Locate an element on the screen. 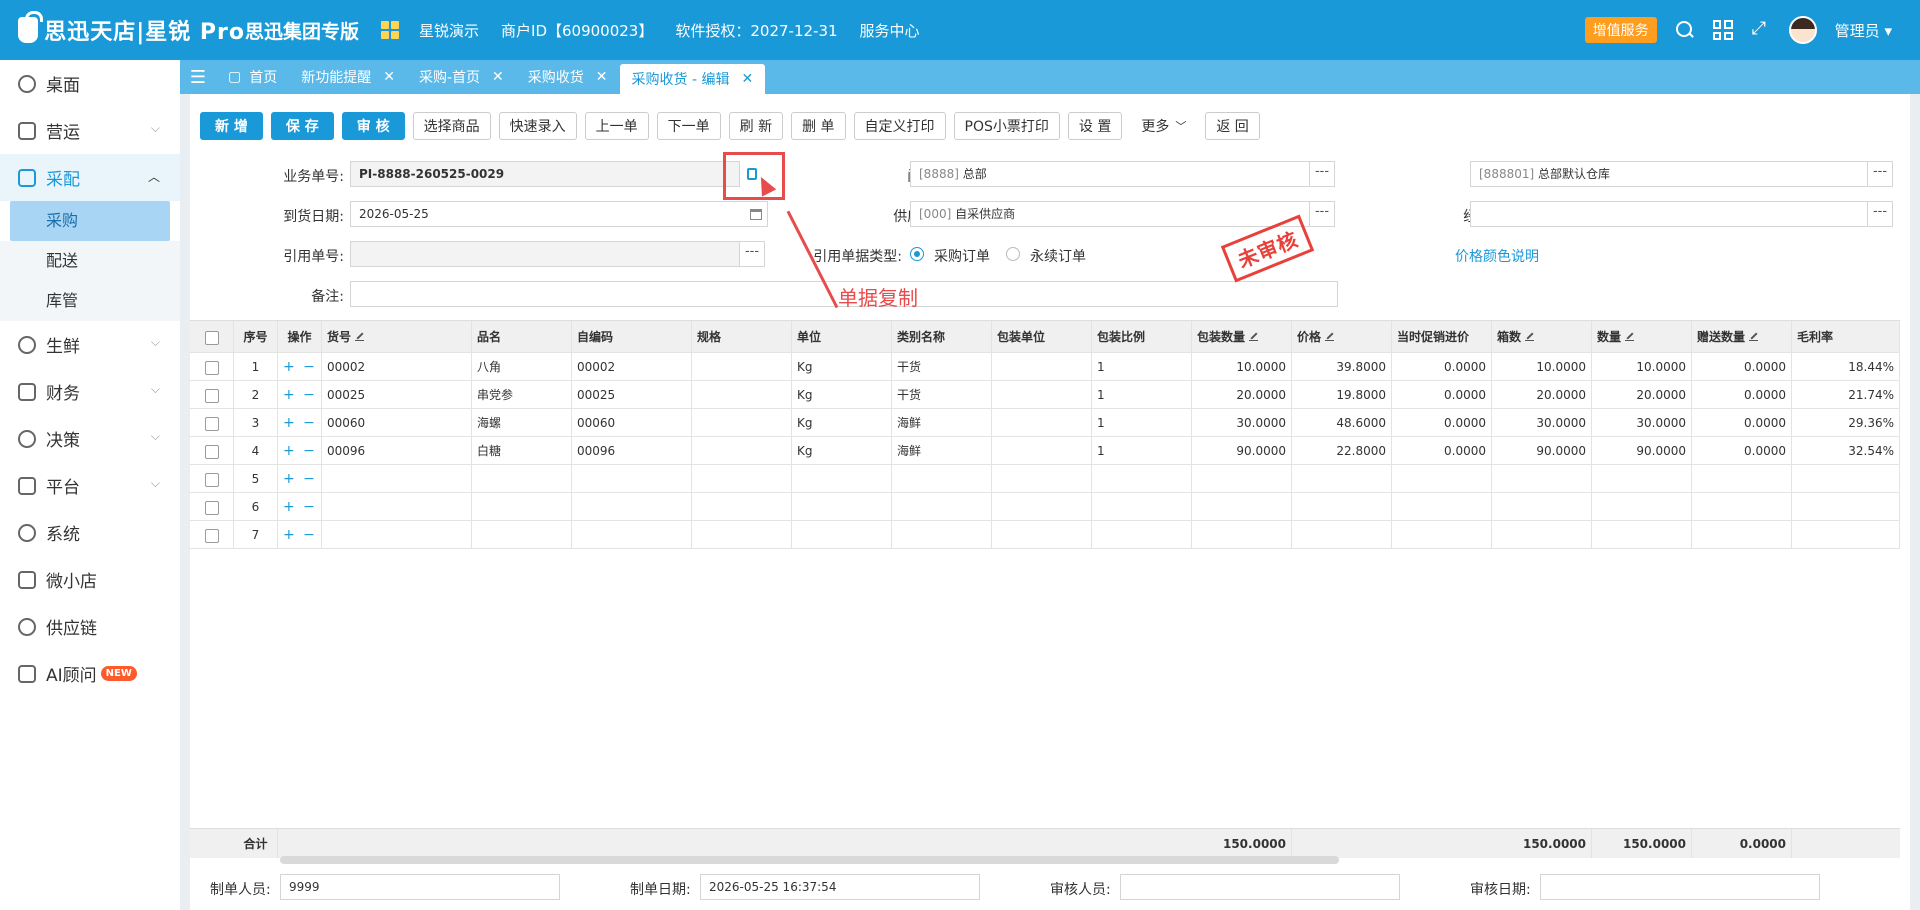 The width and height of the screenshot is (1920, 910). table-cell-pack-ratio: 1 is located at coordinates (1142, 450).